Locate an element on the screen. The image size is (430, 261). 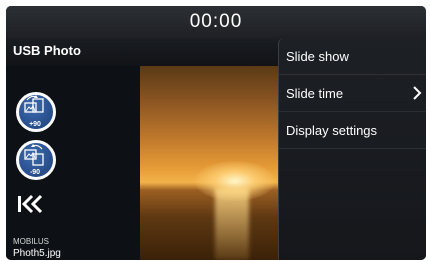
menu-item-display-settings: Display settings is located at coordinates (352, 130).